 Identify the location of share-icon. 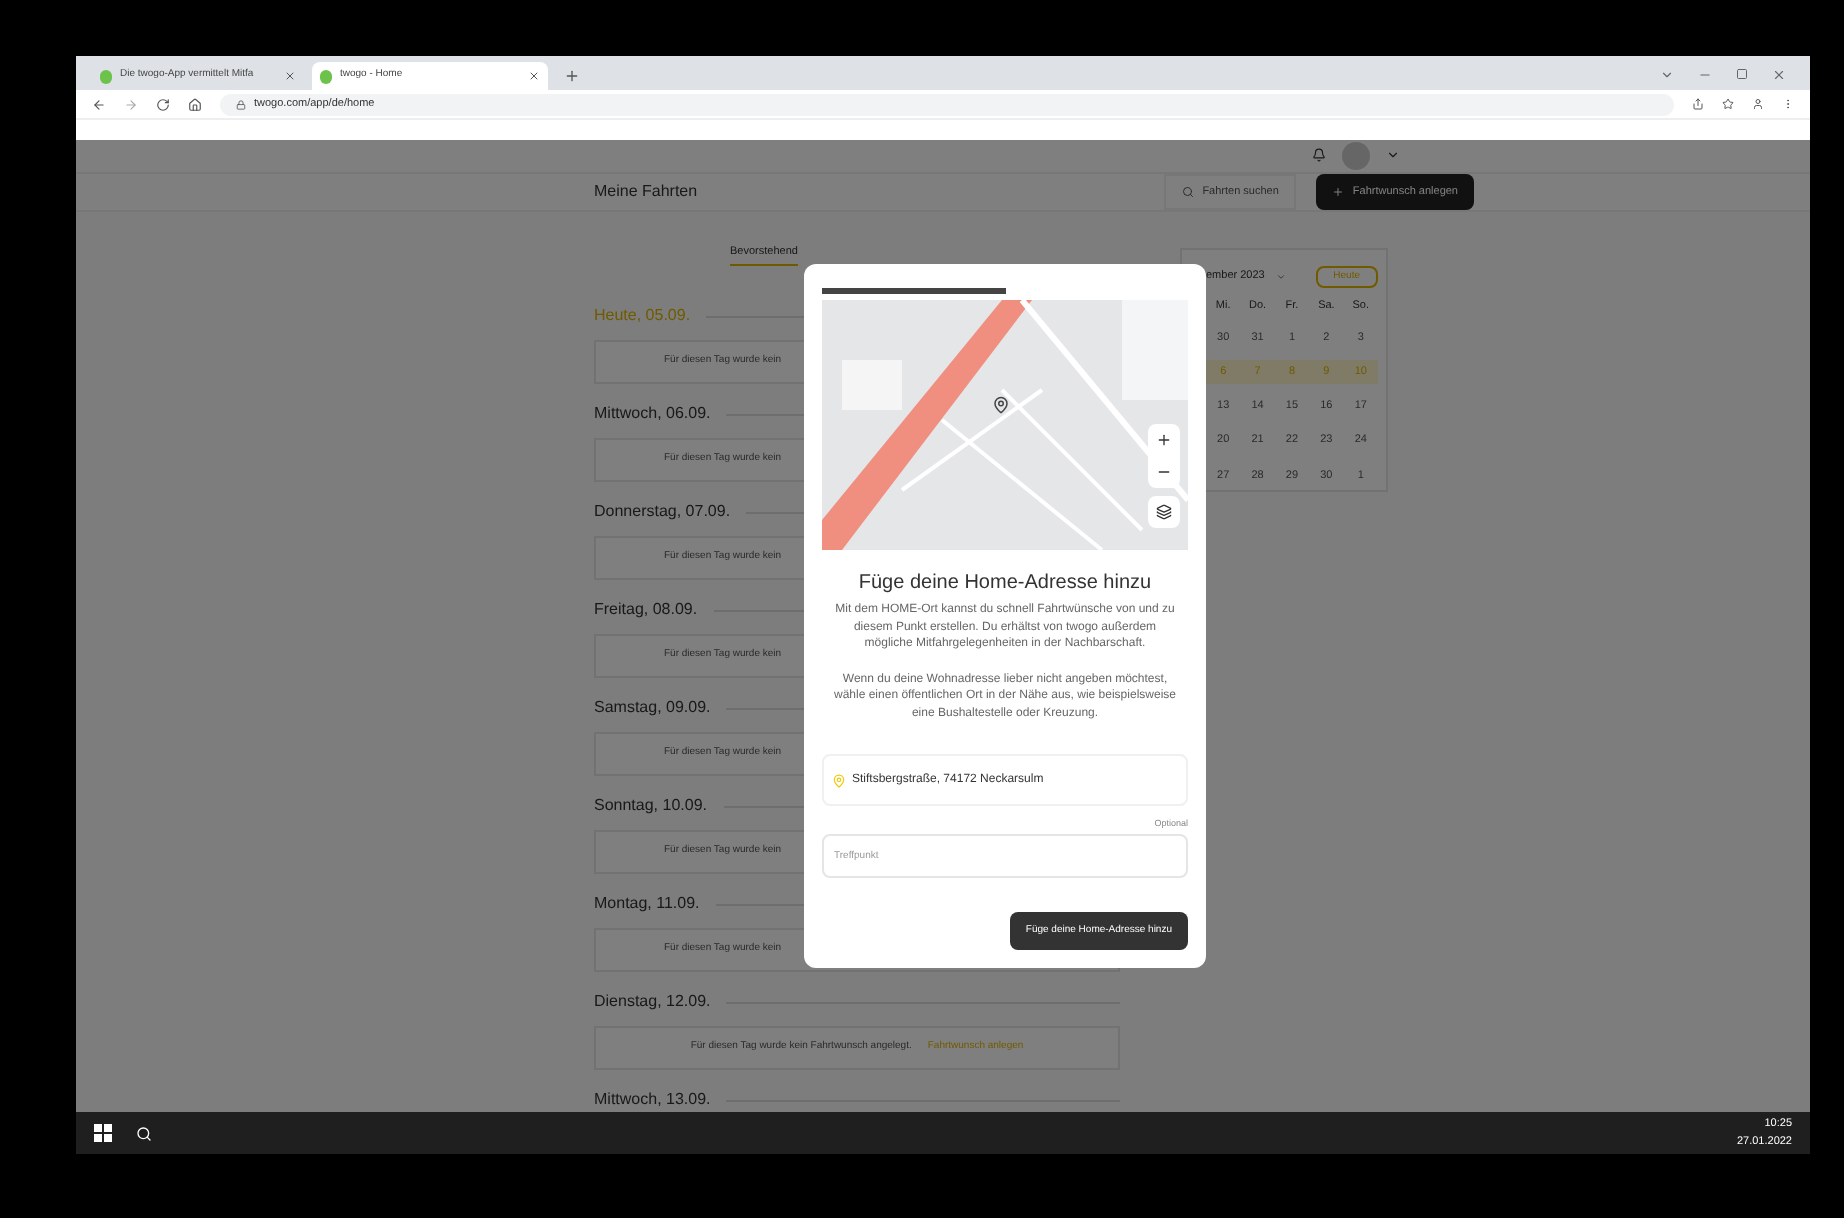
(1698, 104).